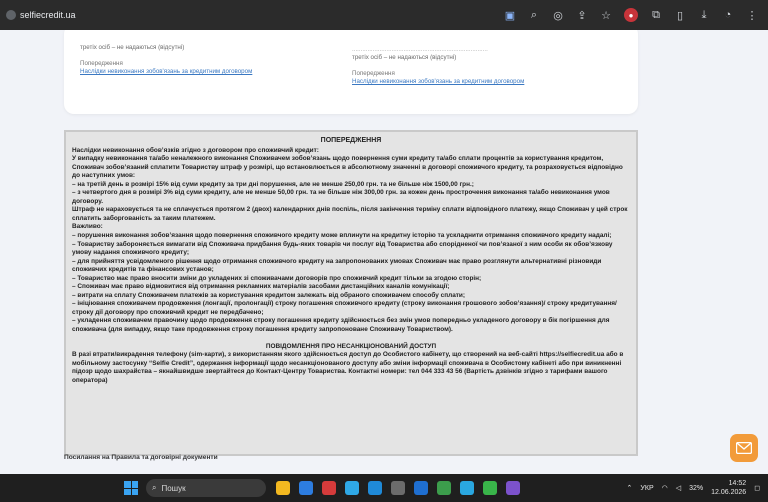 This screenshot has height=502, width=768. Describe the element at coordinates (375, 488) in the screenshot. I see `edge-icon` at that location.